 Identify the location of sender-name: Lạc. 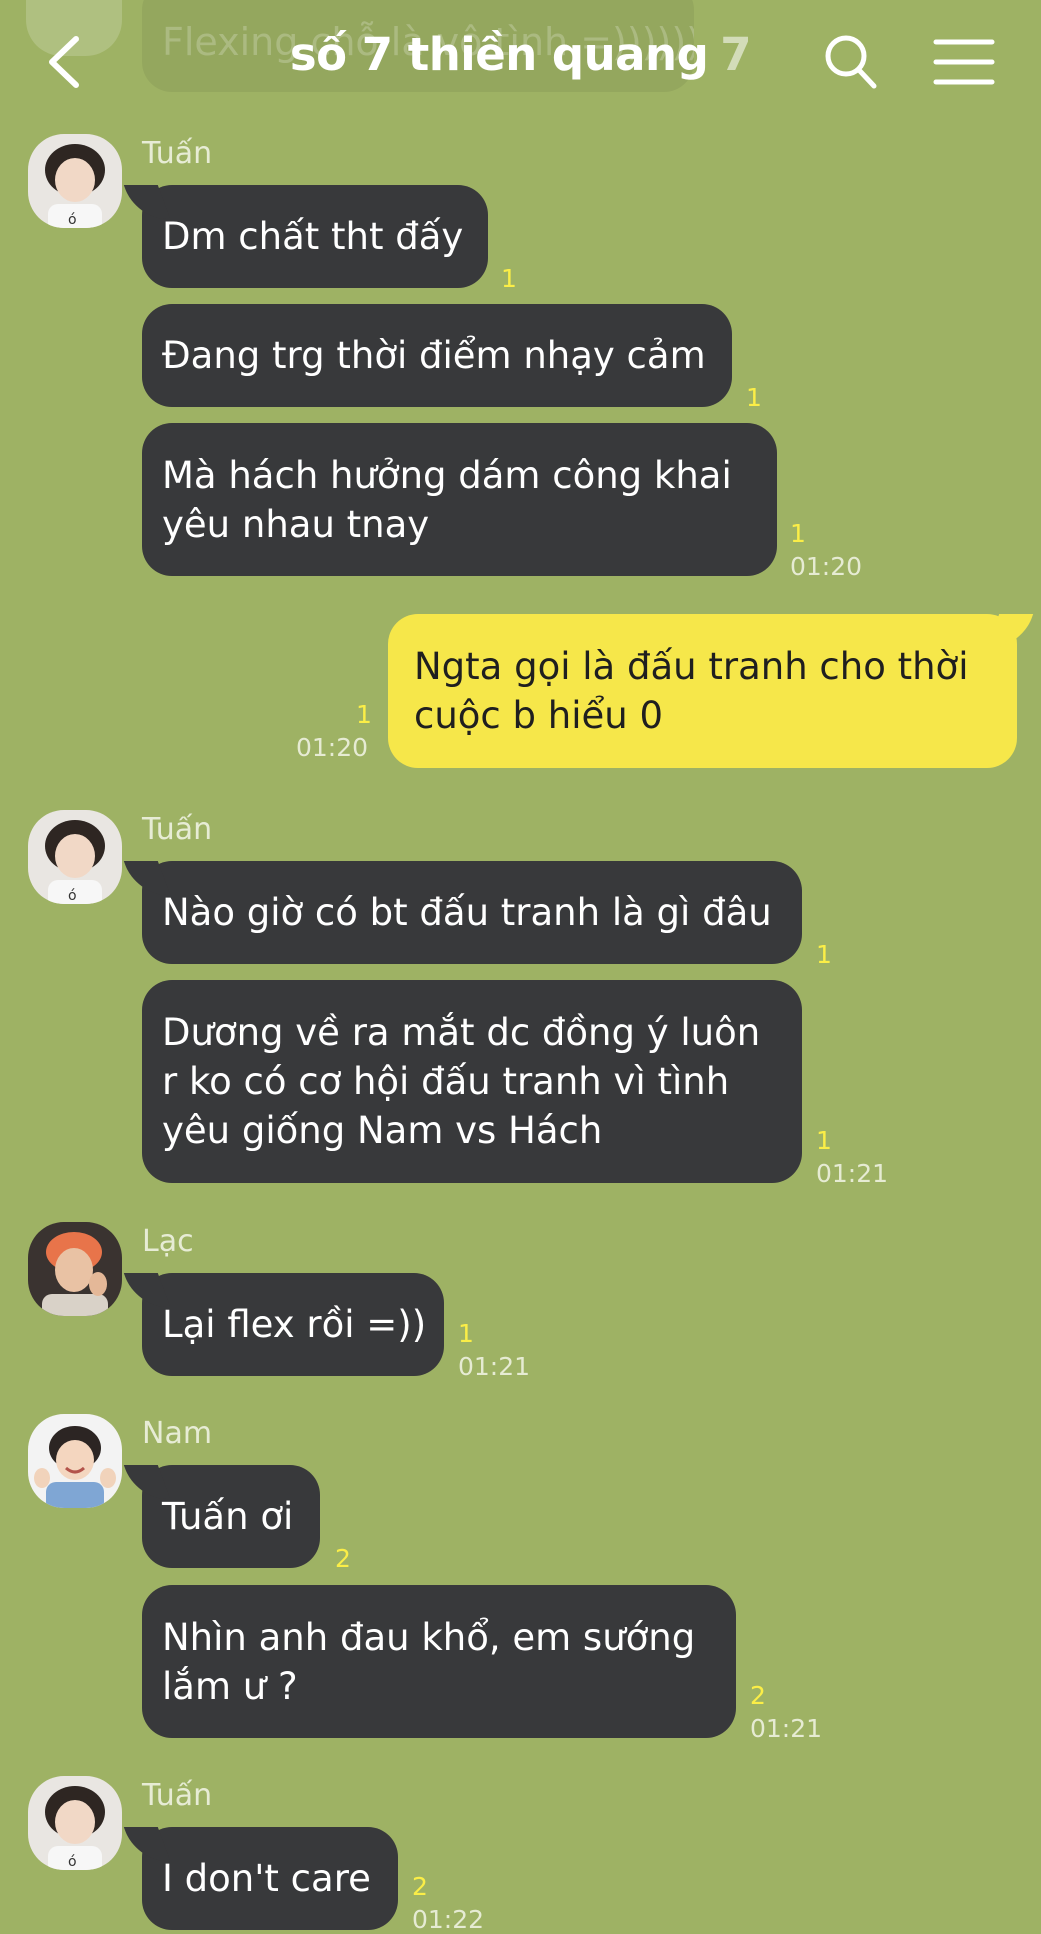
(168, 1241).